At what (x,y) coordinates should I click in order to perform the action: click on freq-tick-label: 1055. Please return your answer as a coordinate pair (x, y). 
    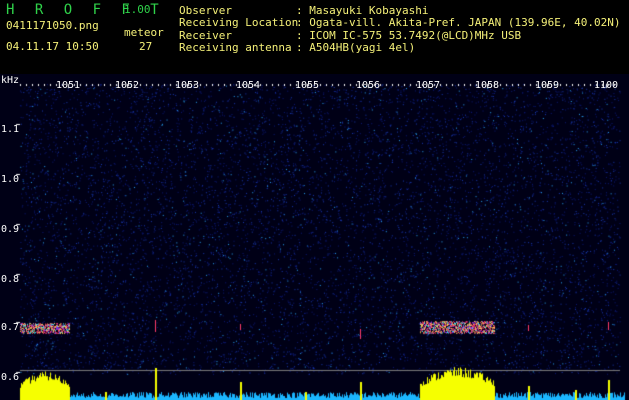
    Looking at the image, I should click on (307, 85).